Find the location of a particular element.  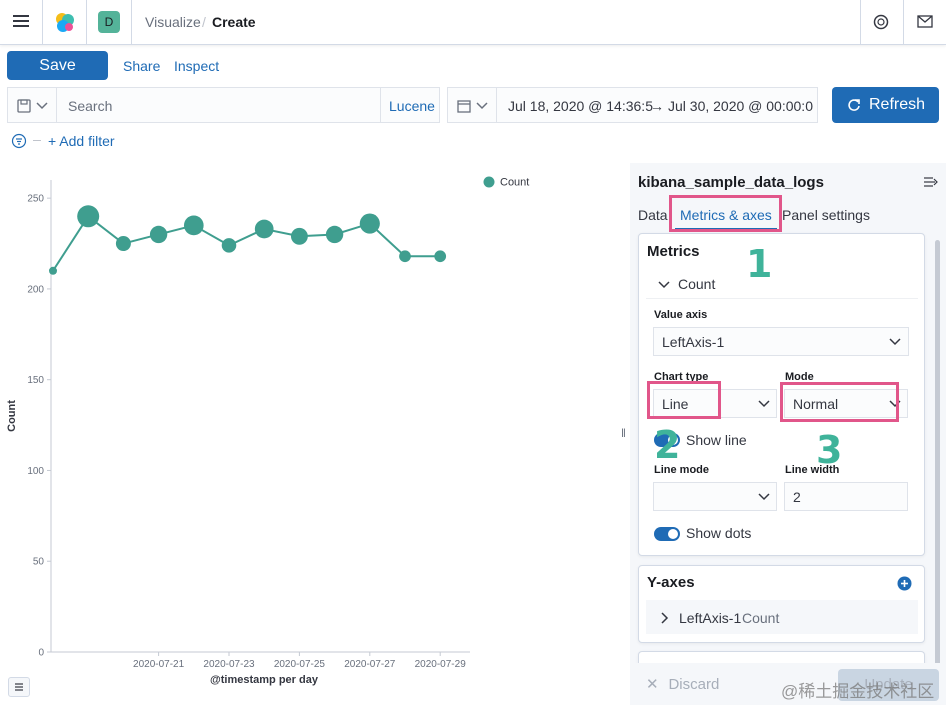

x-tick-label: 2020-07-27 is located at coordinates (370, 664).